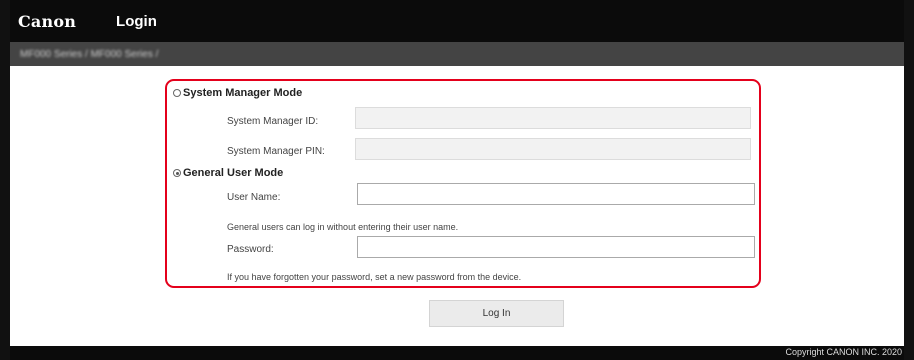  Describe the element at coordinates (843, 352) in the screenshot. I see `copyright-text: Copyright CANON INC. 2020` at that location.